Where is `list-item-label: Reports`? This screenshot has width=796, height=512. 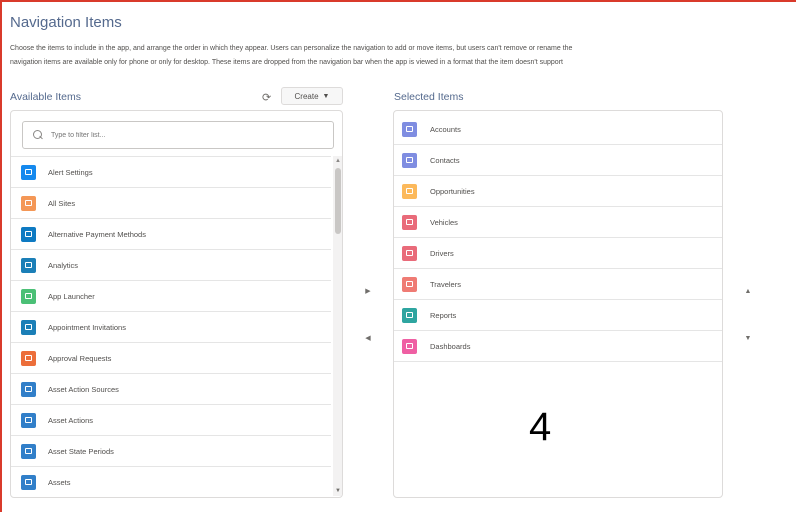
list-item-label: Reports is located at coordinates (443, 315).